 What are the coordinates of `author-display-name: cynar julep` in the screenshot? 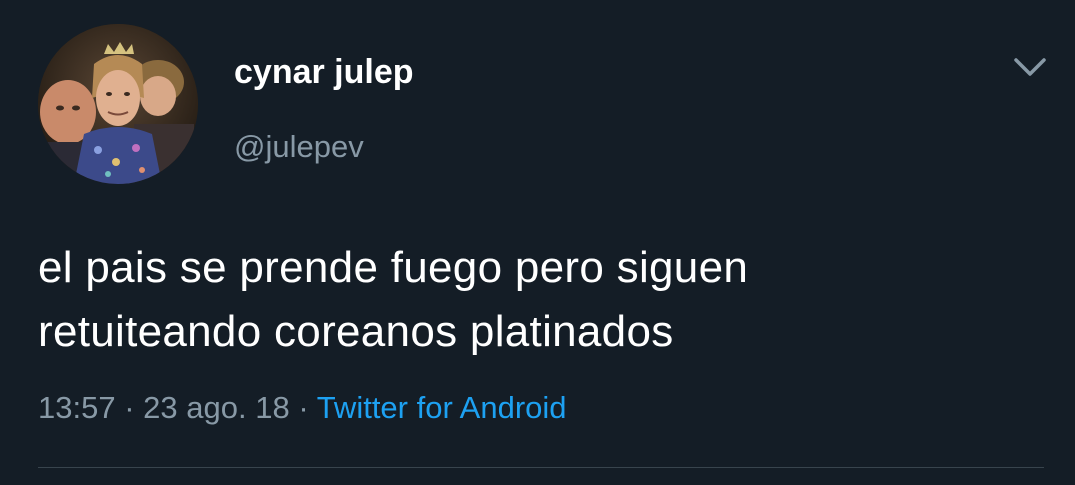 It's located at (324, 72).